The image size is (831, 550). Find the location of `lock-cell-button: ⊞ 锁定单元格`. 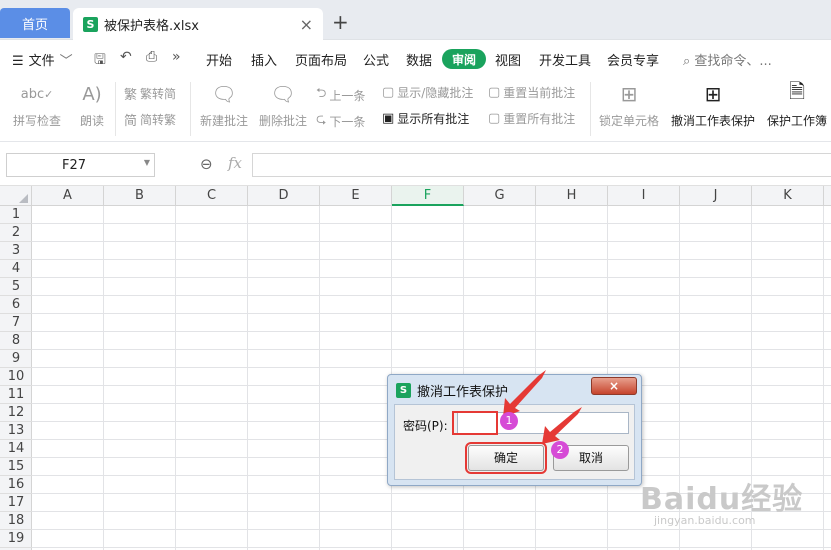

lock-cell-button: ⊞ 锁定单元格 is located at coordinates (629, 104).